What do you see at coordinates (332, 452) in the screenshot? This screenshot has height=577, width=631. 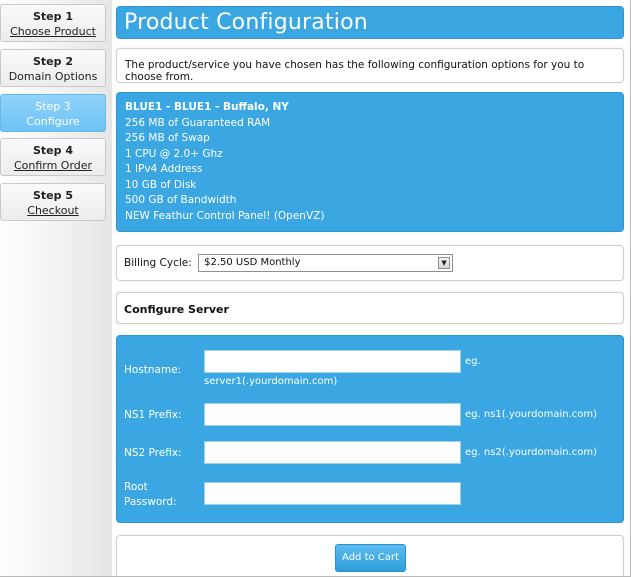 I see `ns2-prefix-input` at bounding box center [332, 452].